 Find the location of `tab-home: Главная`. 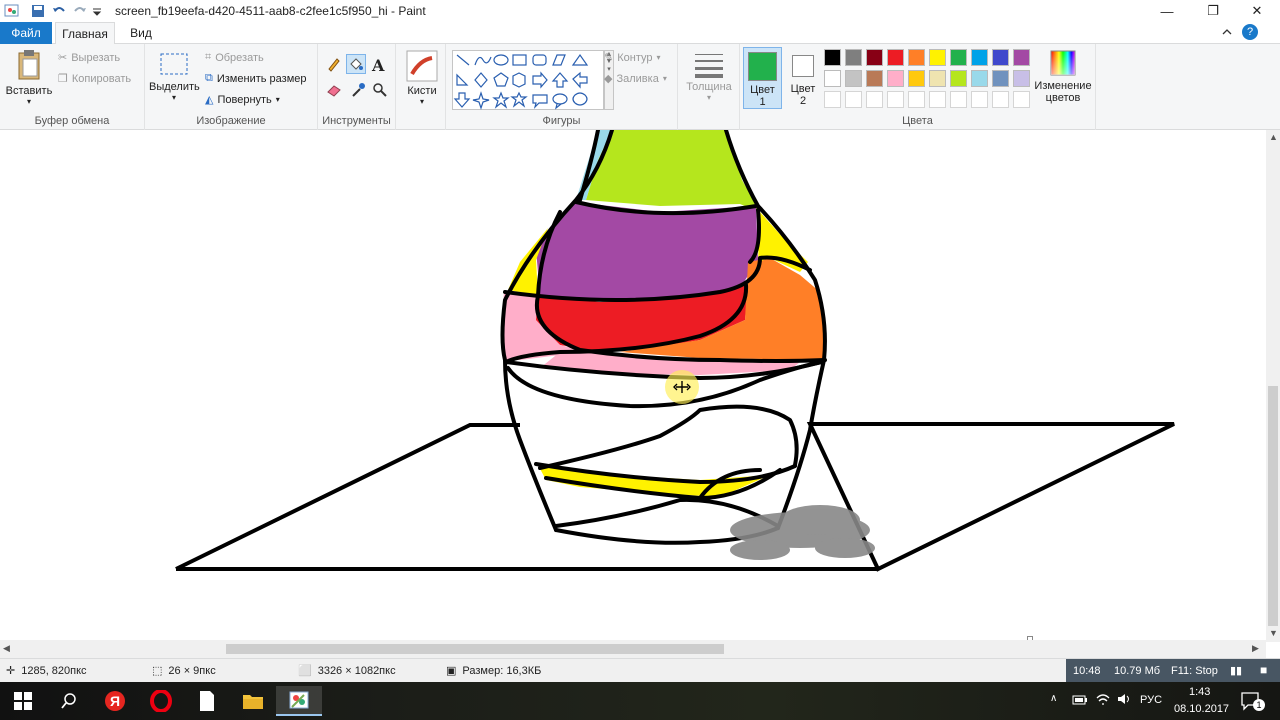

tab-home: Главная is located at coordinates (85, 33).